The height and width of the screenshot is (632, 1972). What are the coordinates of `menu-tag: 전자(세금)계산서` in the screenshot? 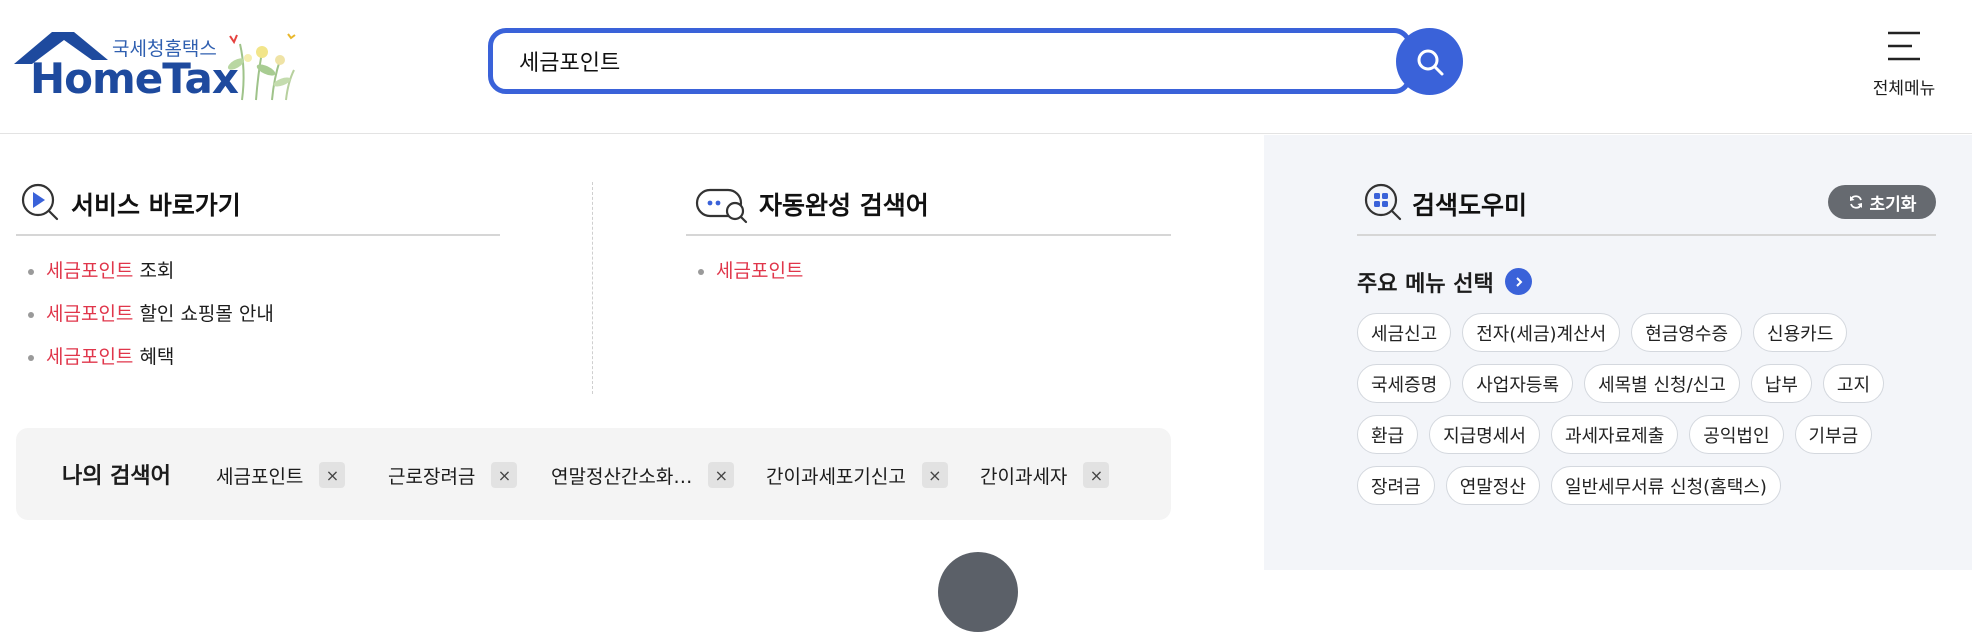 It's located at (1541, 332).